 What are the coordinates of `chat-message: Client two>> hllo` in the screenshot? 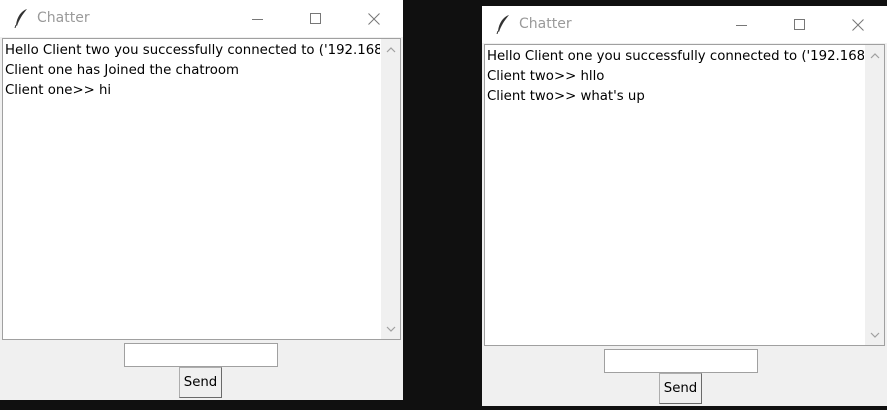 It's located at (546, 76).